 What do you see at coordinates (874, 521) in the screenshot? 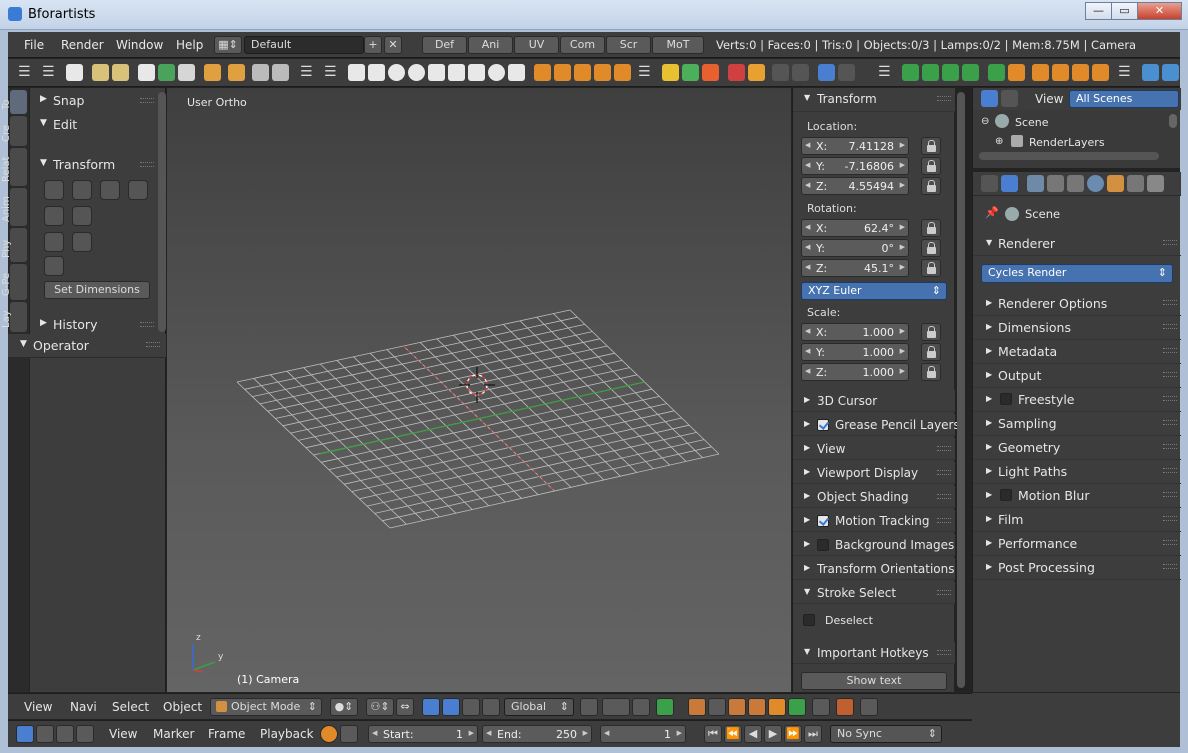
I see `panel-motion-tracking: ▶ Motion Tracking` at bounding box center [874, 521].